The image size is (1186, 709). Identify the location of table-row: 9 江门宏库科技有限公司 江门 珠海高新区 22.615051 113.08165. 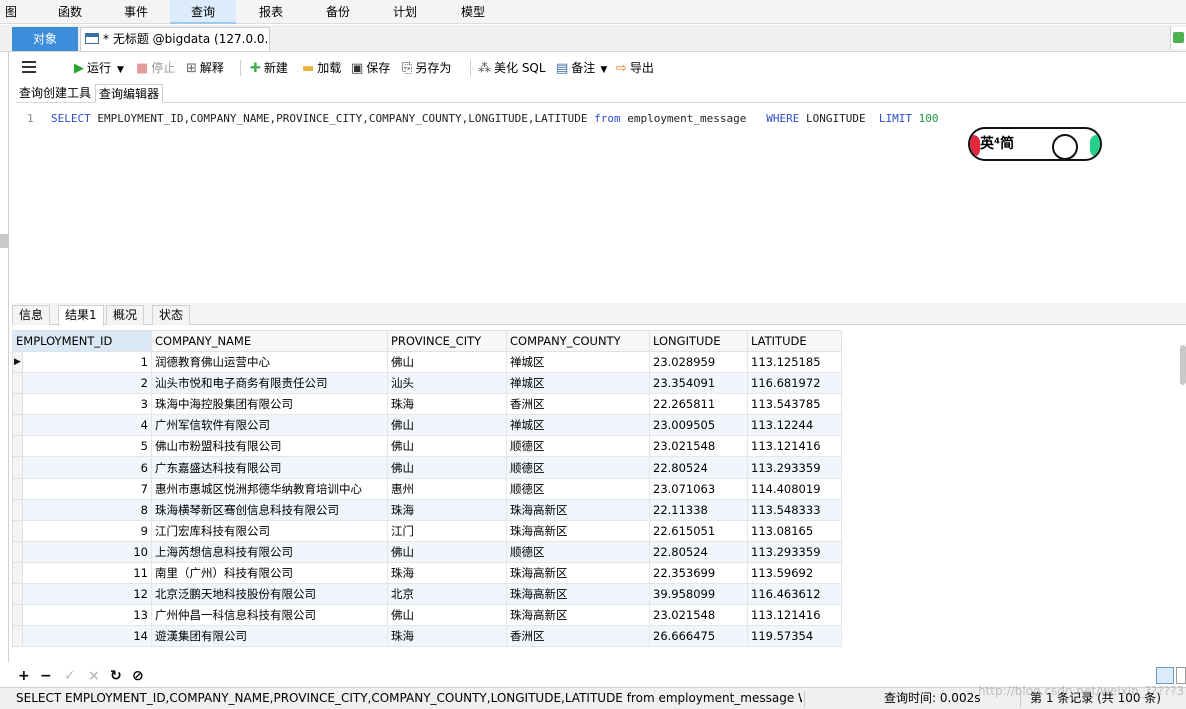
(427, 530).